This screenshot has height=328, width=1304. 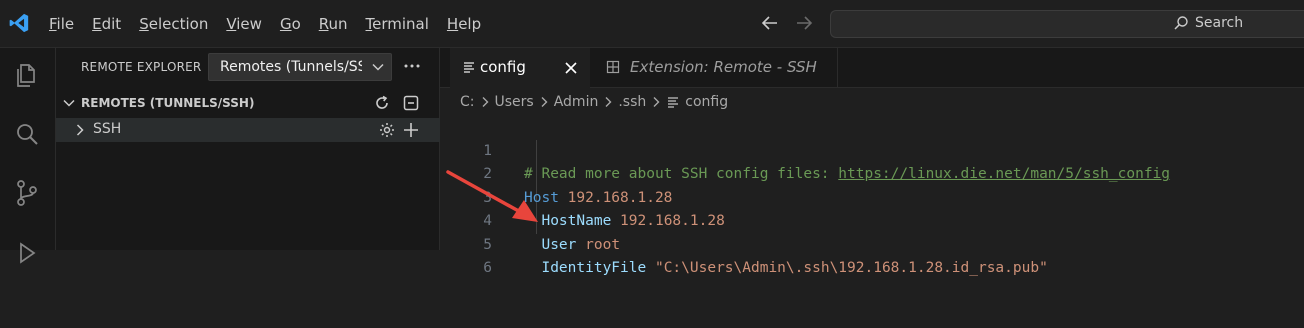 I want to click on menu-run: Run, so click(x=333, y=24).